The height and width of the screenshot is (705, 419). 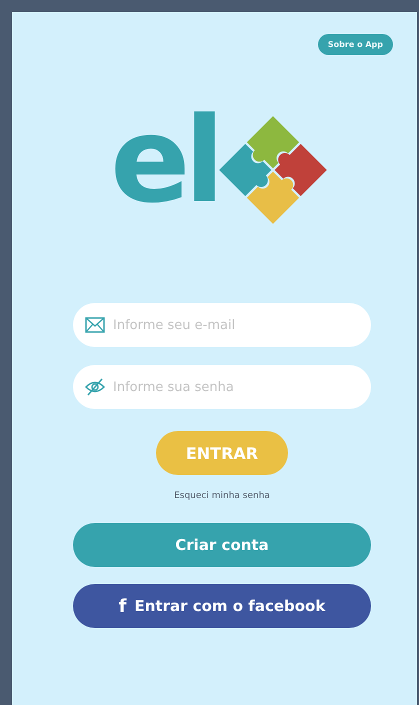 I want to click on password-field: Informe sua senha, so click(x=222, y=387).